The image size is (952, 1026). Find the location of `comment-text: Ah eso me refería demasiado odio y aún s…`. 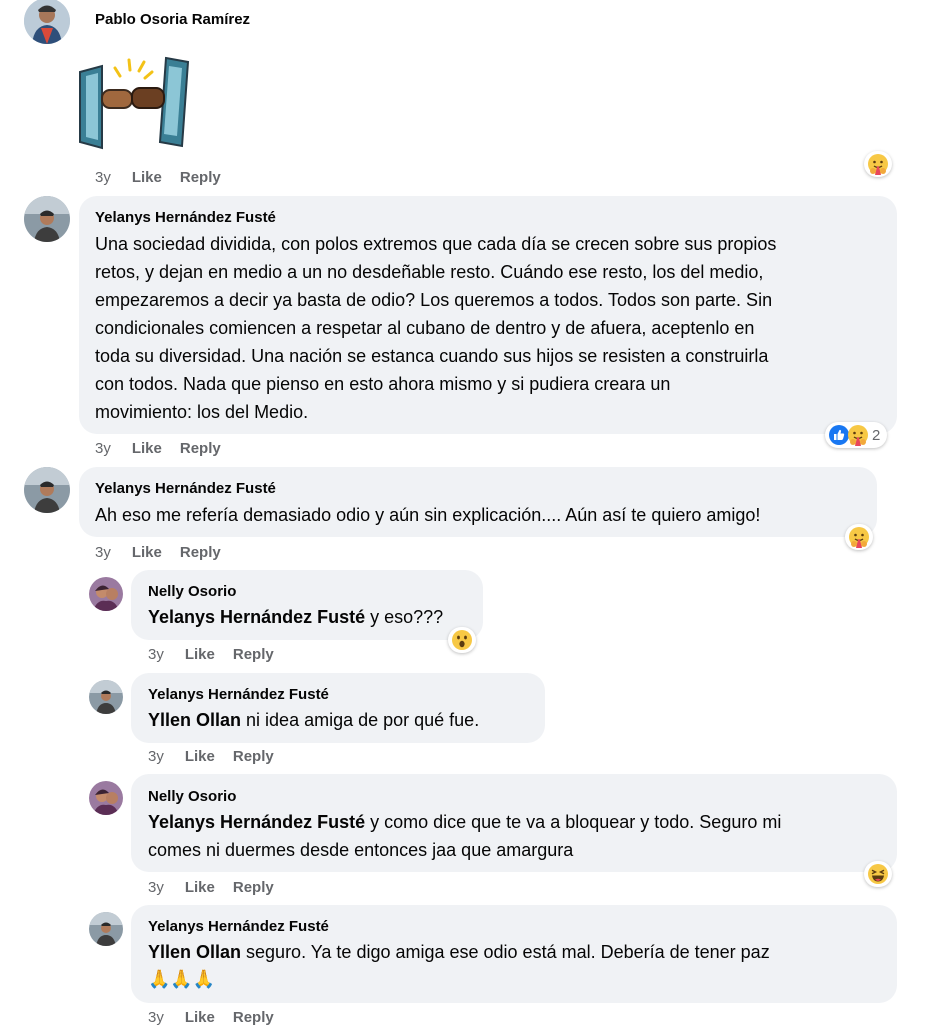

comment-text: Ah eso me refería demasiado odio y aún s… is located at coordinates (490, 515).